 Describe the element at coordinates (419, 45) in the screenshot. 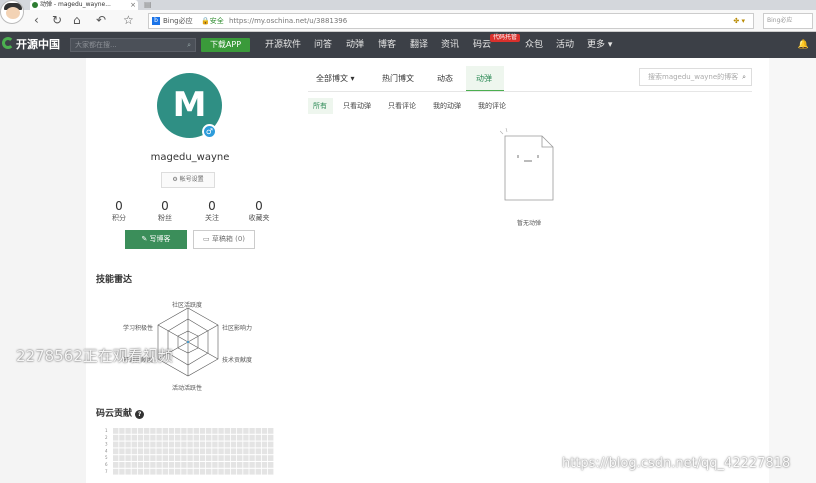

I see `nav-item-translate: 翻译` at that location.